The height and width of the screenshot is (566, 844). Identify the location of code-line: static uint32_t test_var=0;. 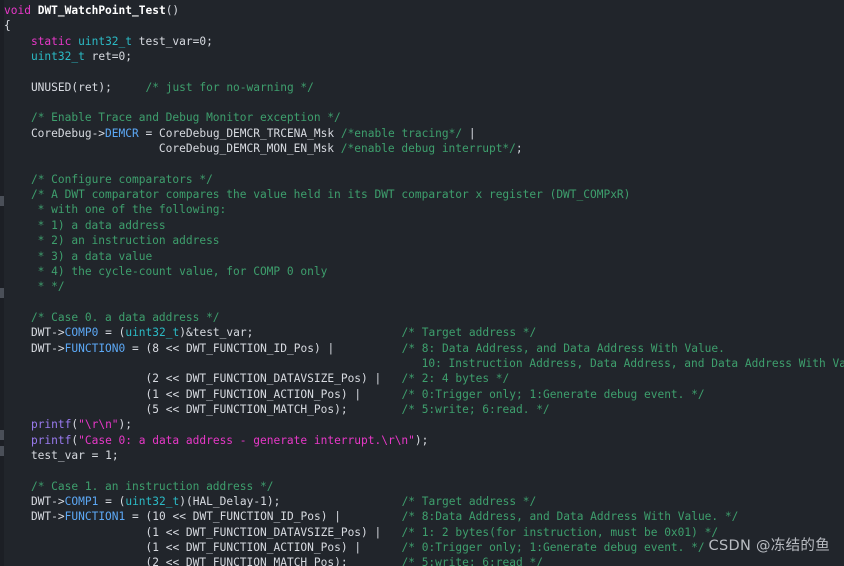
(422, 41).